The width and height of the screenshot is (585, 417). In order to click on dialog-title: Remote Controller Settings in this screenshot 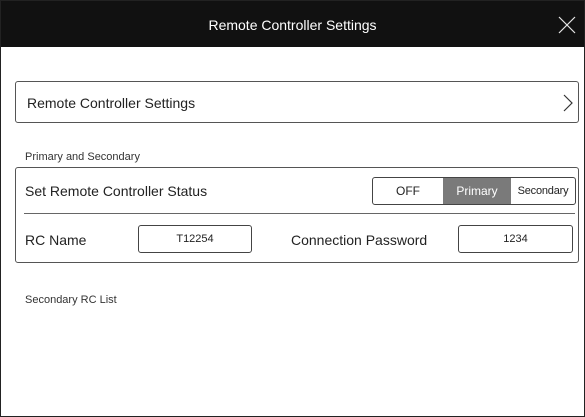, I will do `click(292, 25)`.